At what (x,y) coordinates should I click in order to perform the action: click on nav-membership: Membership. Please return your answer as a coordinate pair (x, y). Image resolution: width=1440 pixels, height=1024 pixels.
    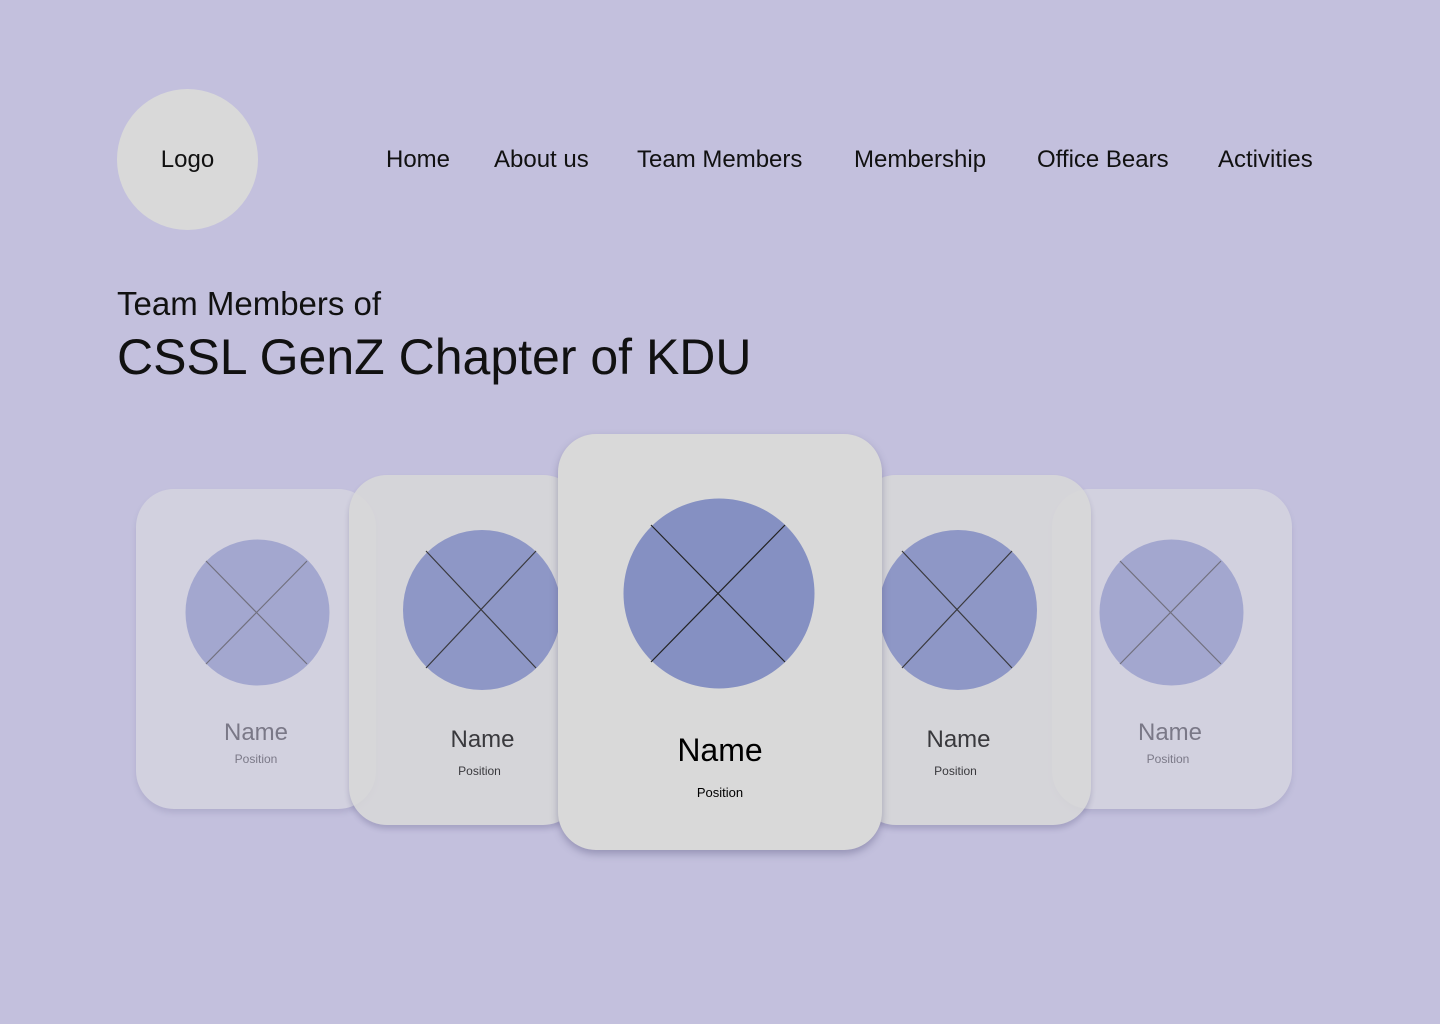
    Looking at the image, I should click on (920, 160).